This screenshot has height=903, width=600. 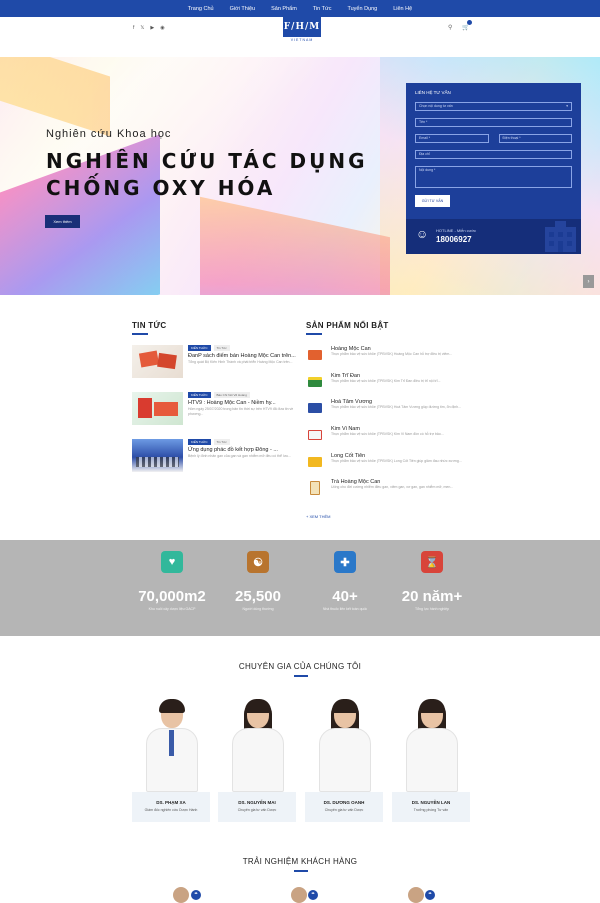 I want to click on content-field: Nội dung *, so click(x=493, y=177).